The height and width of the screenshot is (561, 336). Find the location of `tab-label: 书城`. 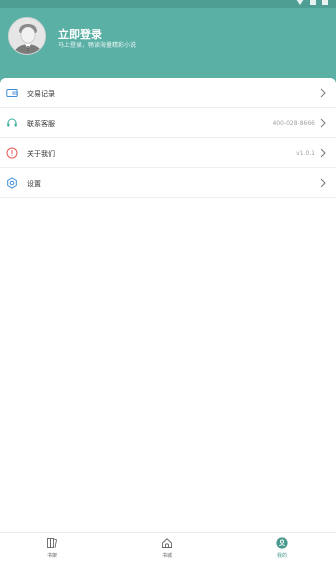

tab-label: 书城 is located at coordinates (166, 556).